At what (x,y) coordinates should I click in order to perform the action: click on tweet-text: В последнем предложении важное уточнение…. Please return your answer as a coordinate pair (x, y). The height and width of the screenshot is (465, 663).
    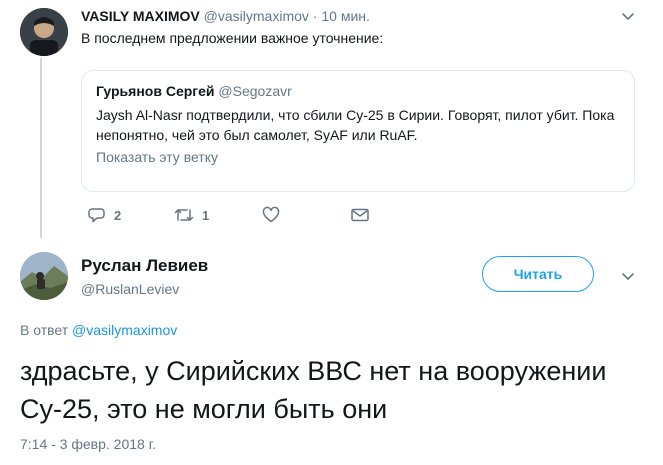
    Looking at the image, I should click on (232, 38).